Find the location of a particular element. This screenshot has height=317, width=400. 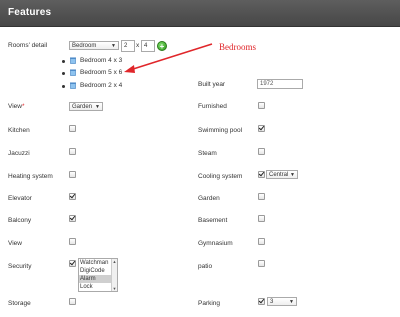

basement-label: Basement is located at coordinates (213, 220).